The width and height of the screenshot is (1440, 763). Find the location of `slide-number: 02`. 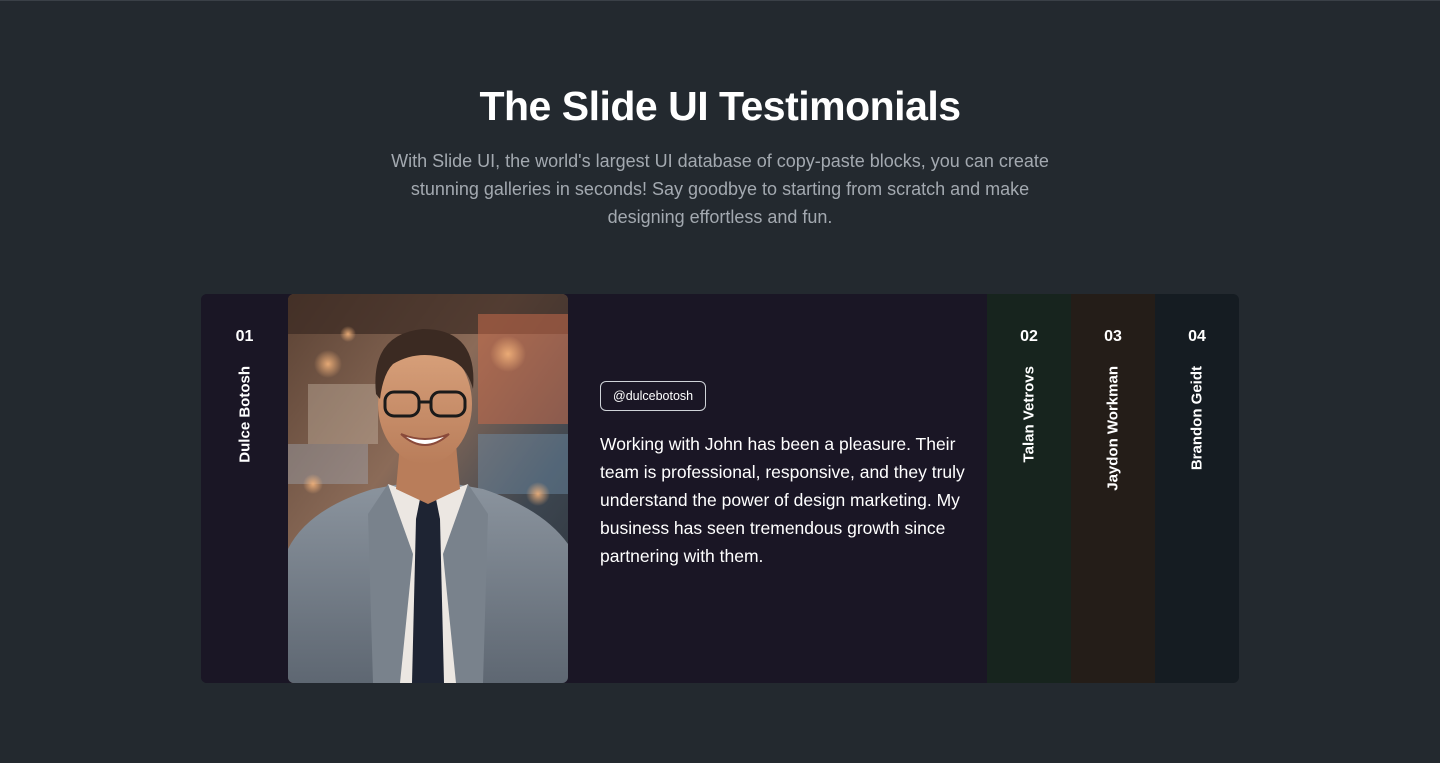

slide-number: 02 is located at coordinates (1029, 336).